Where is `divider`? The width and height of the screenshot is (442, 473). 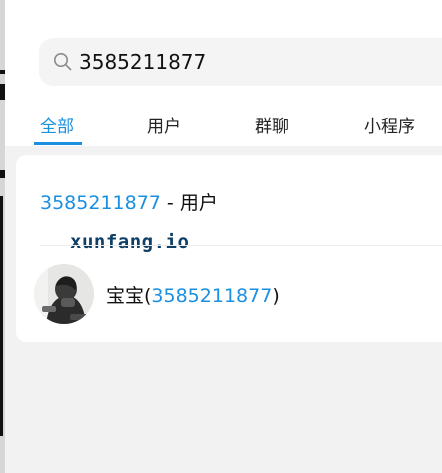 divider is located at coordinates (241, 245).